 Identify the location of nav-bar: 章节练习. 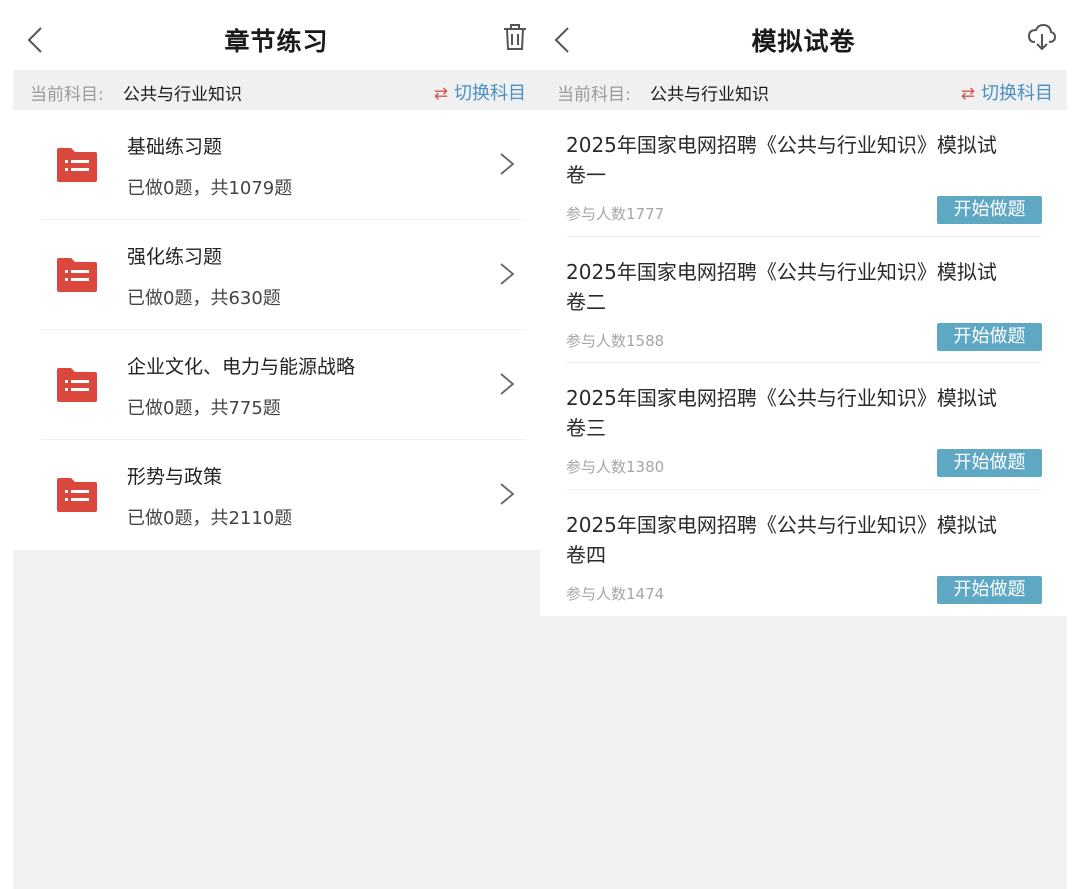
(276, 35).